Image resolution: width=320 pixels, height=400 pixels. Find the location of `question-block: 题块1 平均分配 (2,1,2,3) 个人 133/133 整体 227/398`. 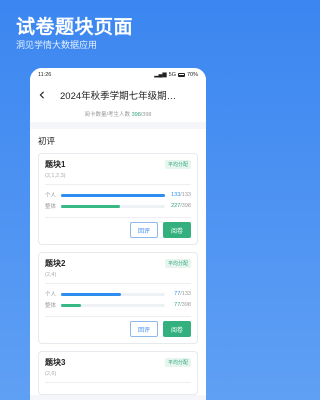

question-block: 题块1 平均分配 (2,1,2,3) 个人 133/133 整体 227/398 is located at coordinates (118, 199).